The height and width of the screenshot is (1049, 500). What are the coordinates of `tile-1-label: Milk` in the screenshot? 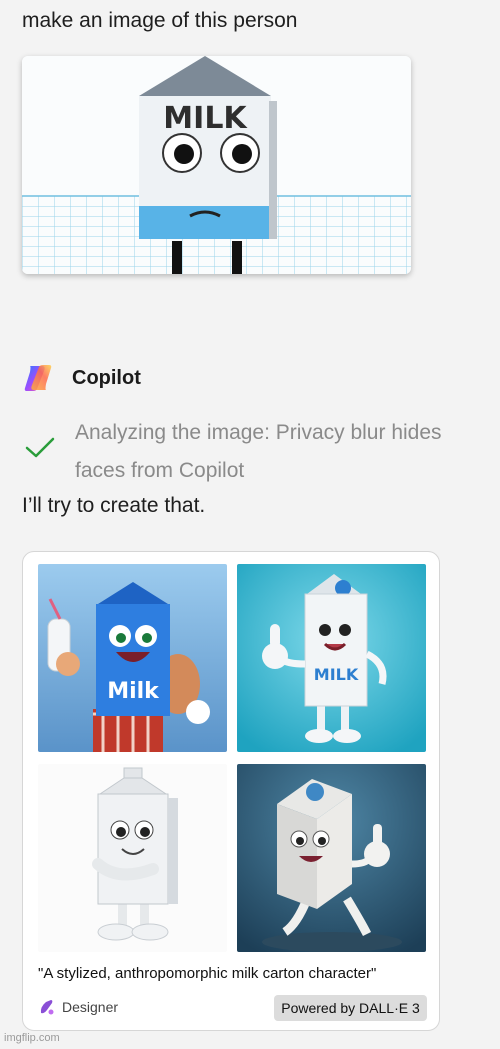 It's located at (133, 691).